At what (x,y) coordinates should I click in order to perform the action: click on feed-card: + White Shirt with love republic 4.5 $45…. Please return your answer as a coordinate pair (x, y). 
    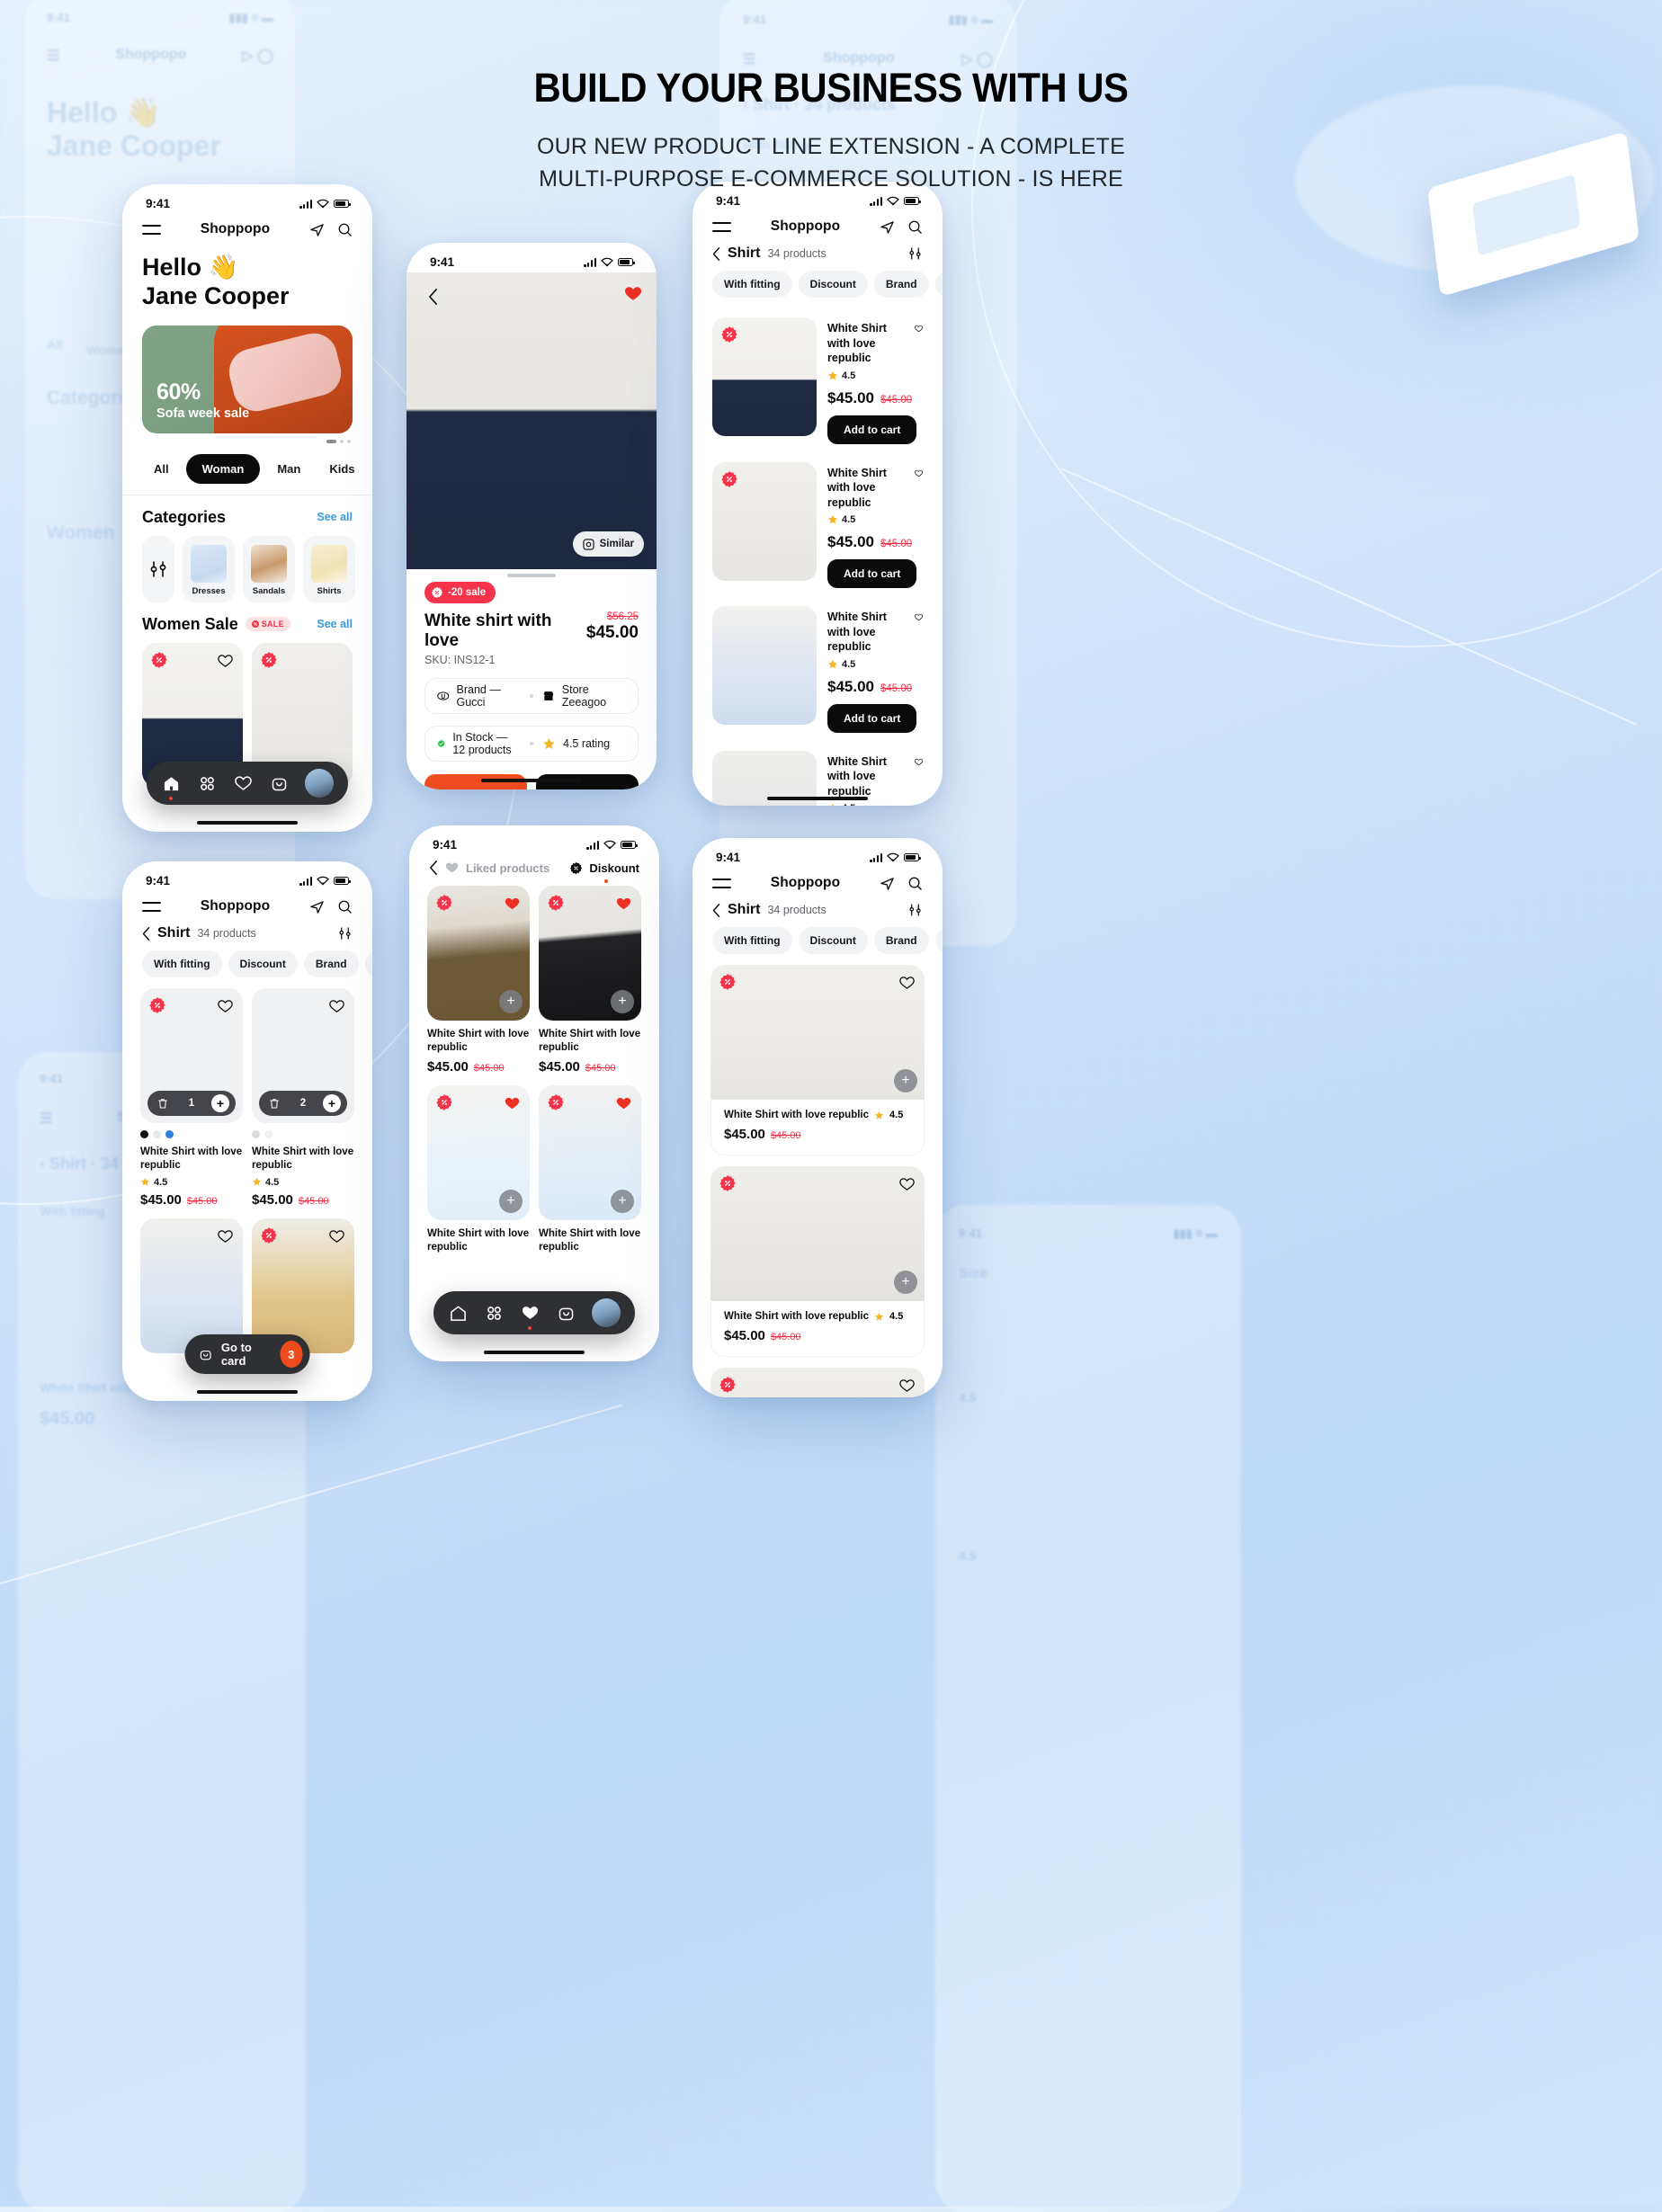
    Looking at the image, I should click on (817, 1060).